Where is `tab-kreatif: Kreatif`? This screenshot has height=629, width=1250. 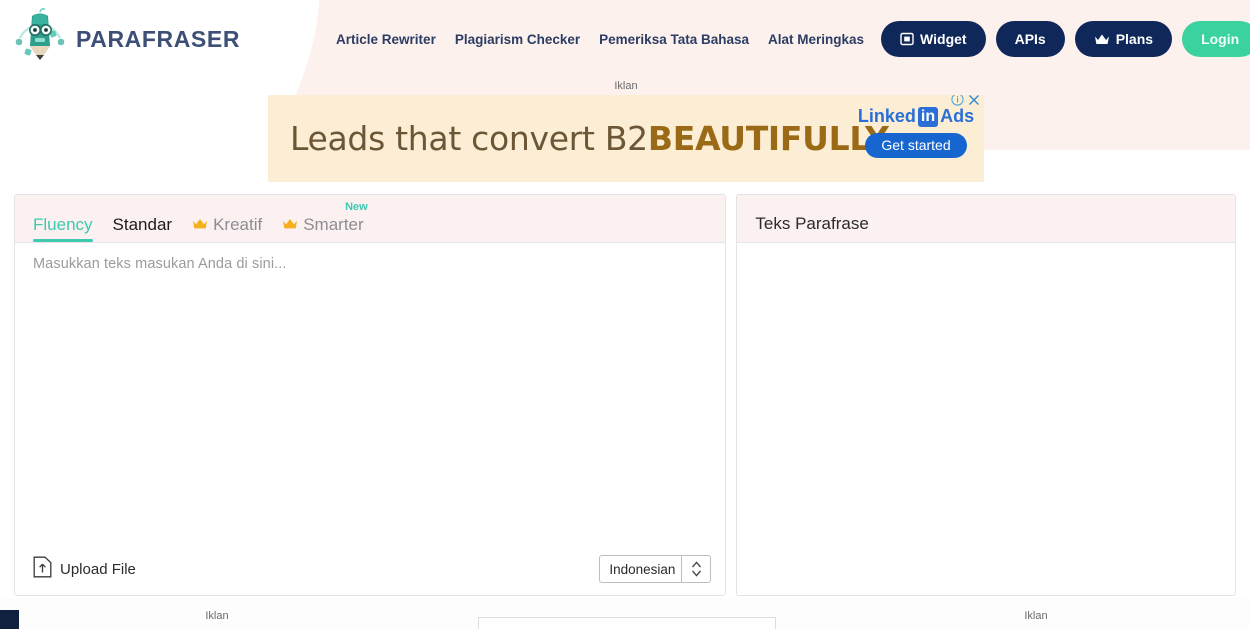
tab-kreatif: Kreatif is located at coordinates (227, 228).